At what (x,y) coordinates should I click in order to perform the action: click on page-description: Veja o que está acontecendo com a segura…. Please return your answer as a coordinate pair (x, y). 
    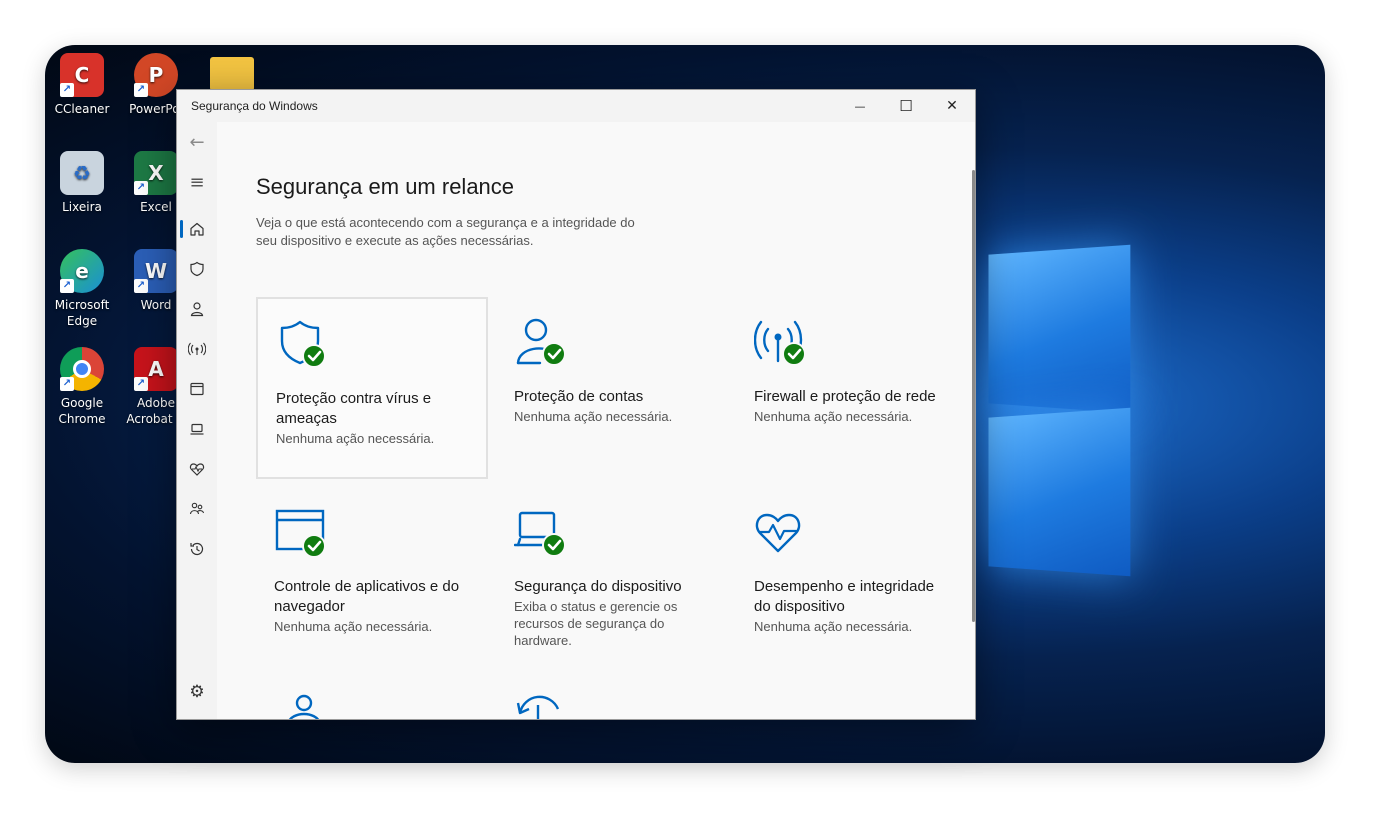
    Looking at the image, I should click on (445, 231).